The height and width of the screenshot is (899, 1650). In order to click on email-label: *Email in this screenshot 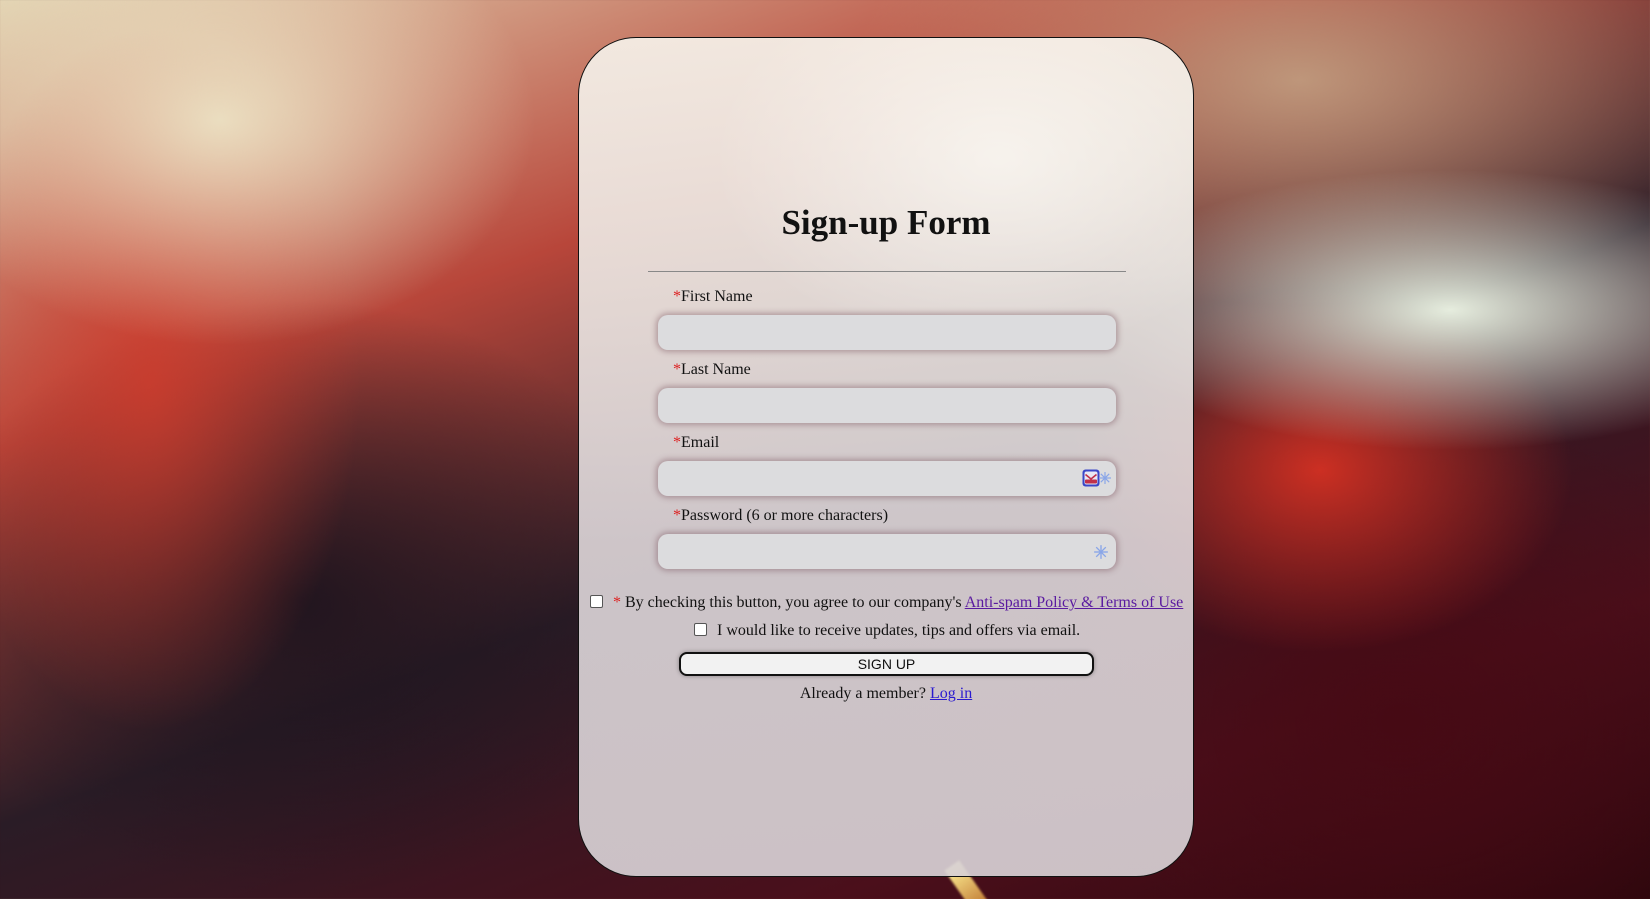, I will do `click(696, 443)`.